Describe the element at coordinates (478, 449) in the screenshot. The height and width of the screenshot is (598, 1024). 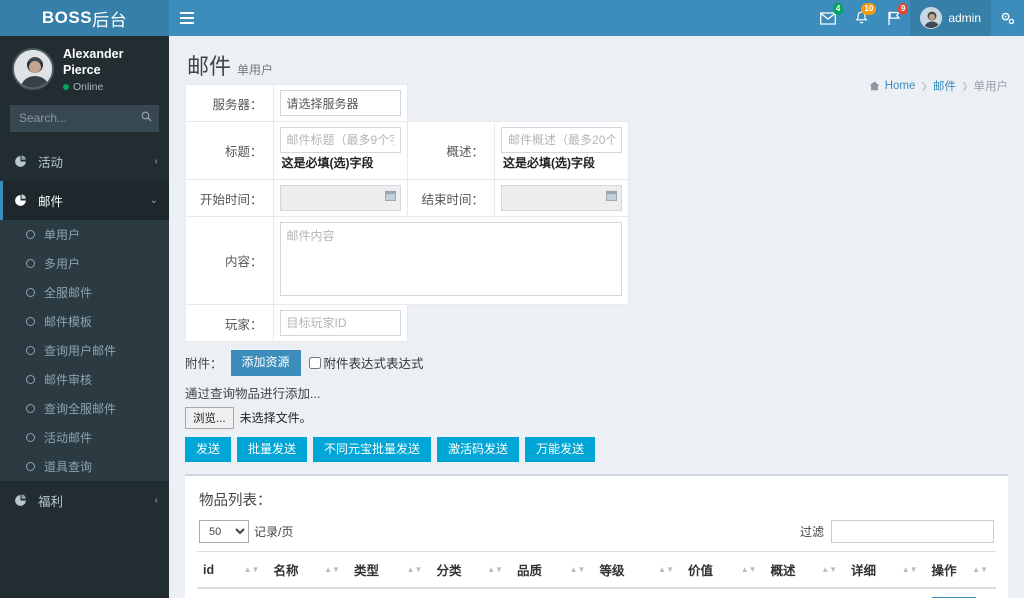
I see `activation-code-send-button: 激活码发送` at that location.